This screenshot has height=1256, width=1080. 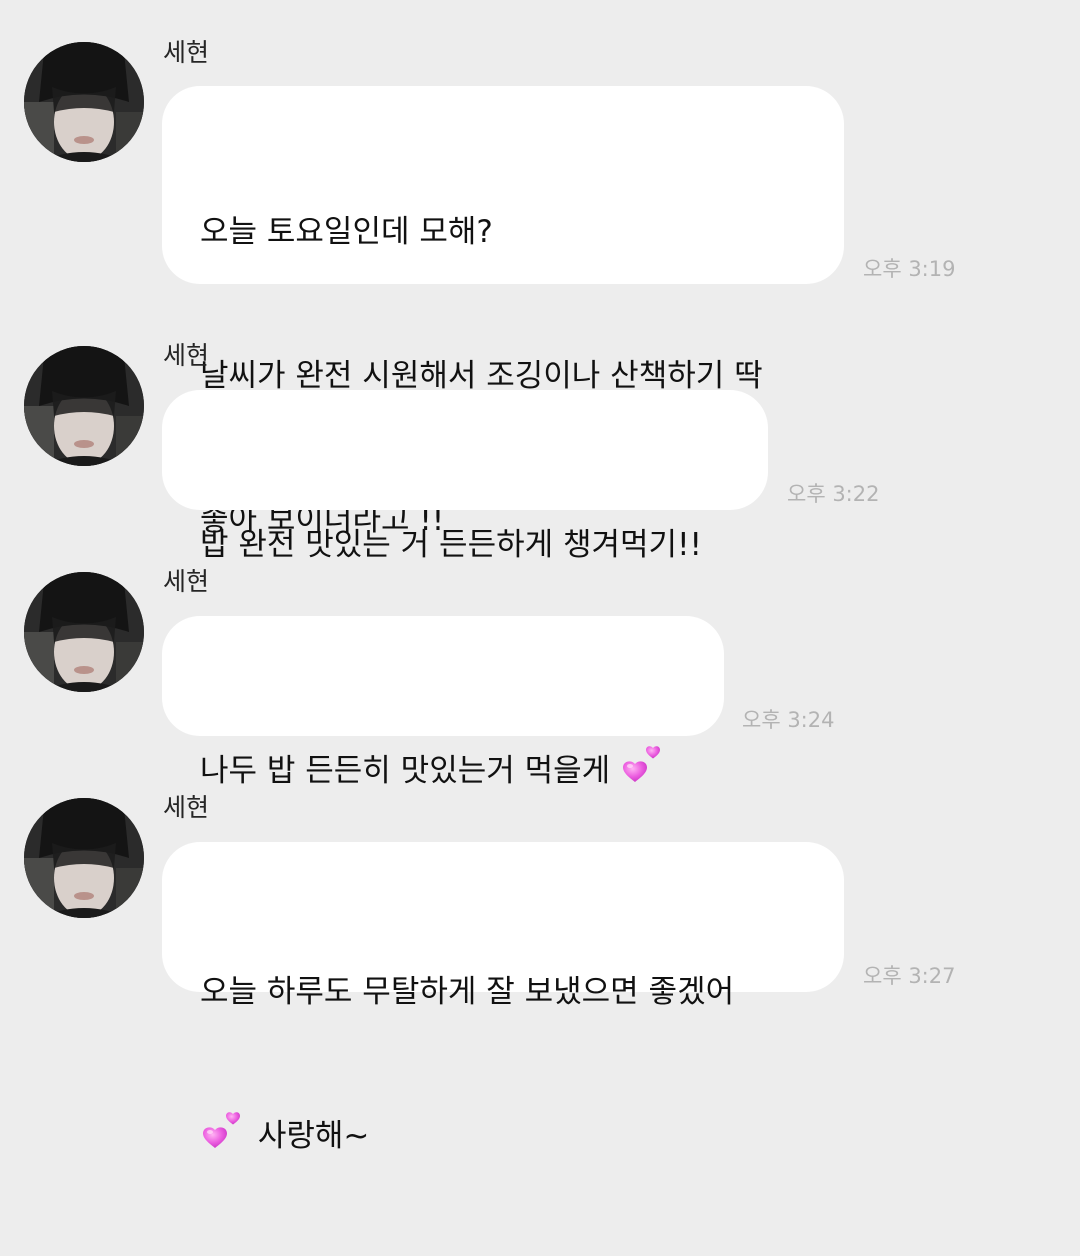 What do you see at coordinates (443, 771) in the screenshot?
I see `message-text: 나두 밥 든든히 맛있는거 먹을게` at bounding box center [443, 771].